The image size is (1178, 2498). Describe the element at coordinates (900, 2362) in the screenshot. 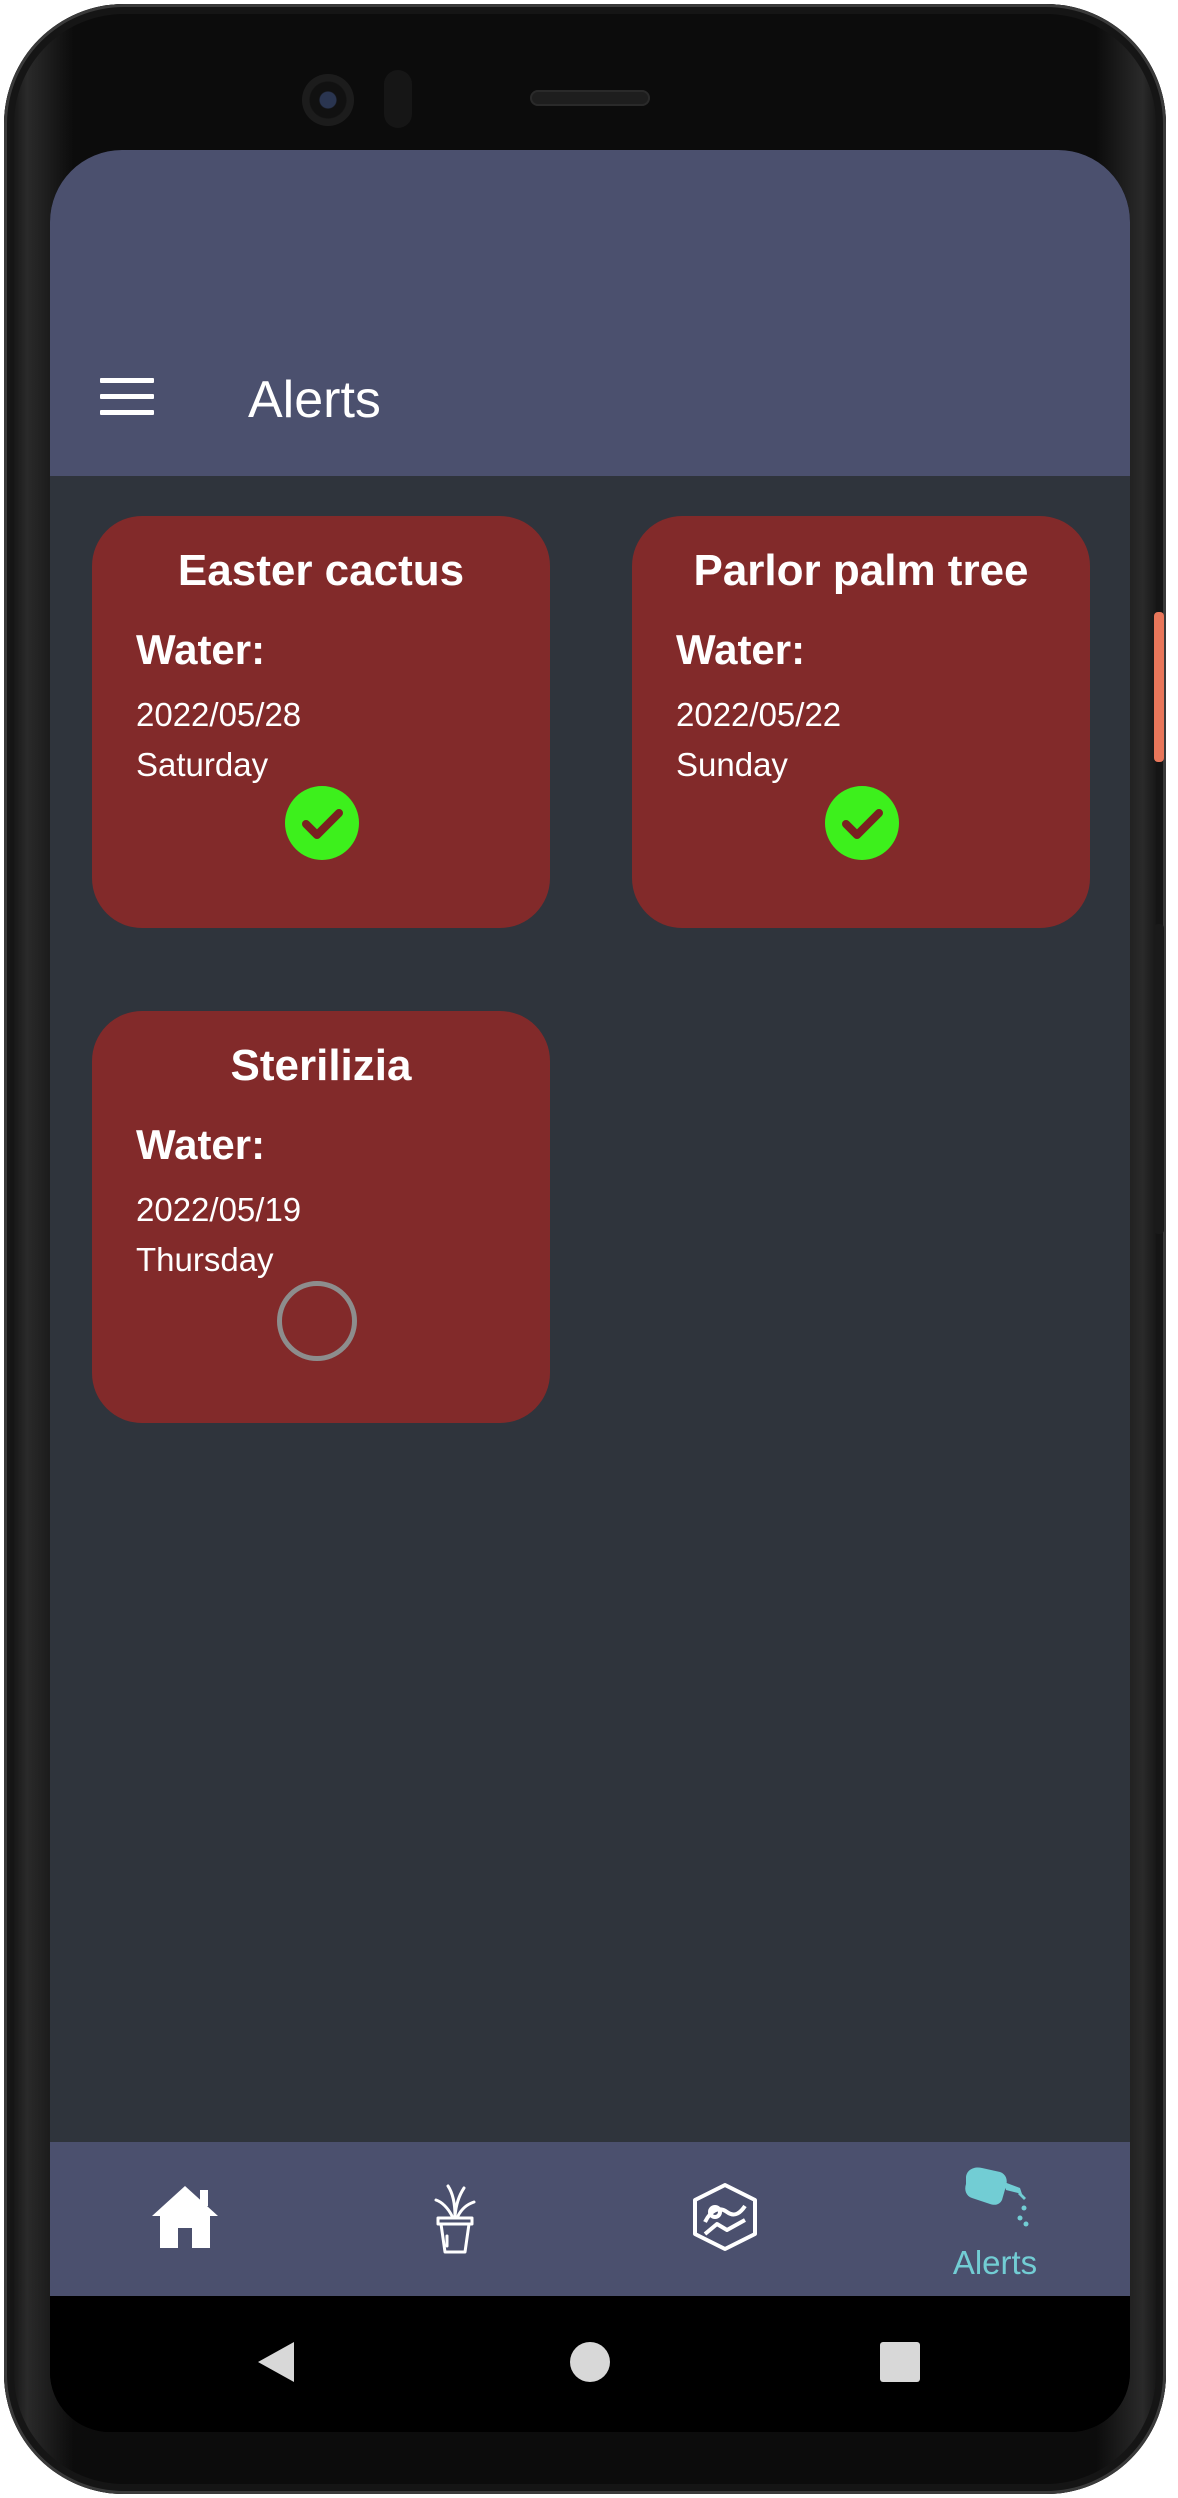

I see `recents-square-icon` at that location.